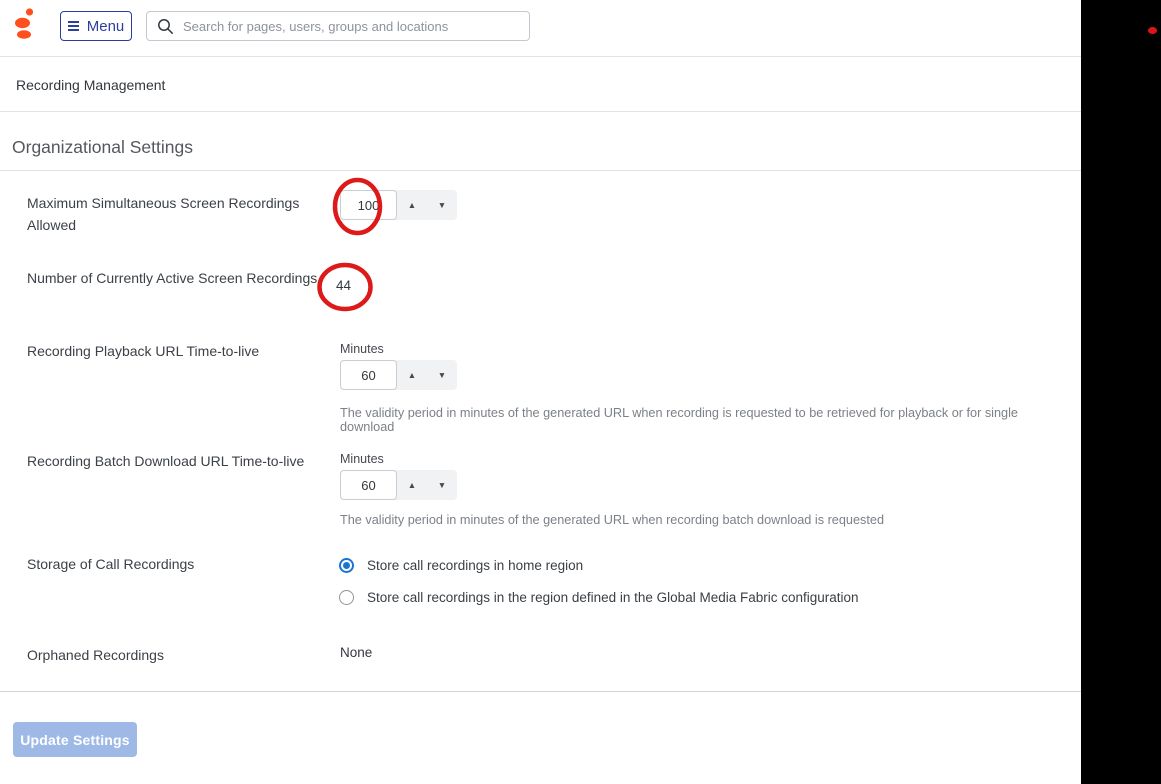 The height and width of the screenshot is (784, 1161). I want to click on max-simultaneous-spinner: ▲ ▼, so click(398, 205).